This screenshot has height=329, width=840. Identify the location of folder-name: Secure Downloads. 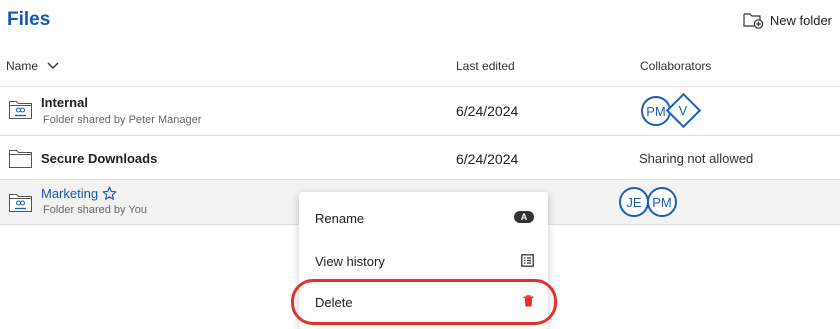
(99, 158).